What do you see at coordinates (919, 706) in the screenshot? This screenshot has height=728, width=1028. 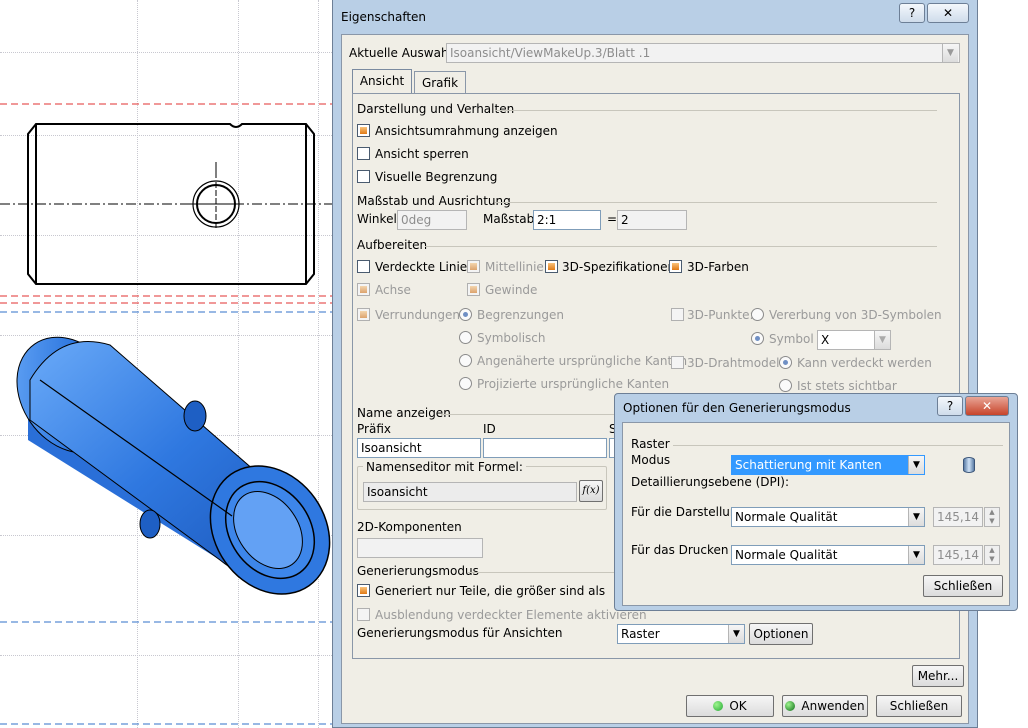 I see `close-dialog-button: Schließen` at bounding box center [919, 706].